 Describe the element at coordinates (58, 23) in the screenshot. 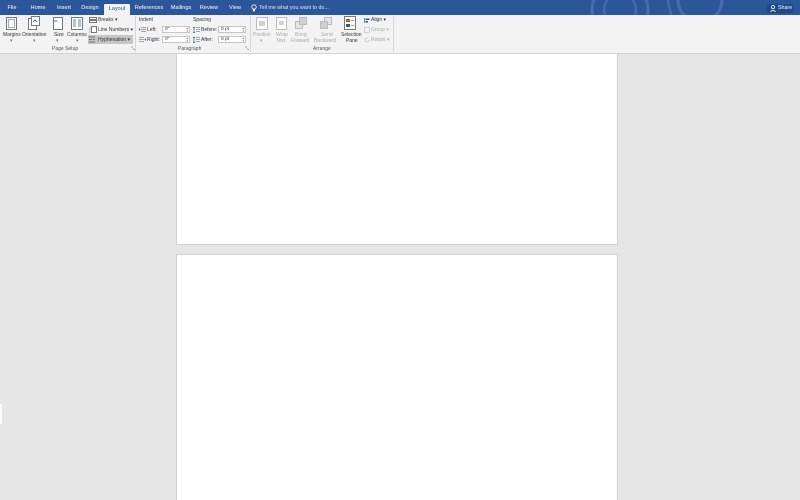

I see `size-icon` at that location.